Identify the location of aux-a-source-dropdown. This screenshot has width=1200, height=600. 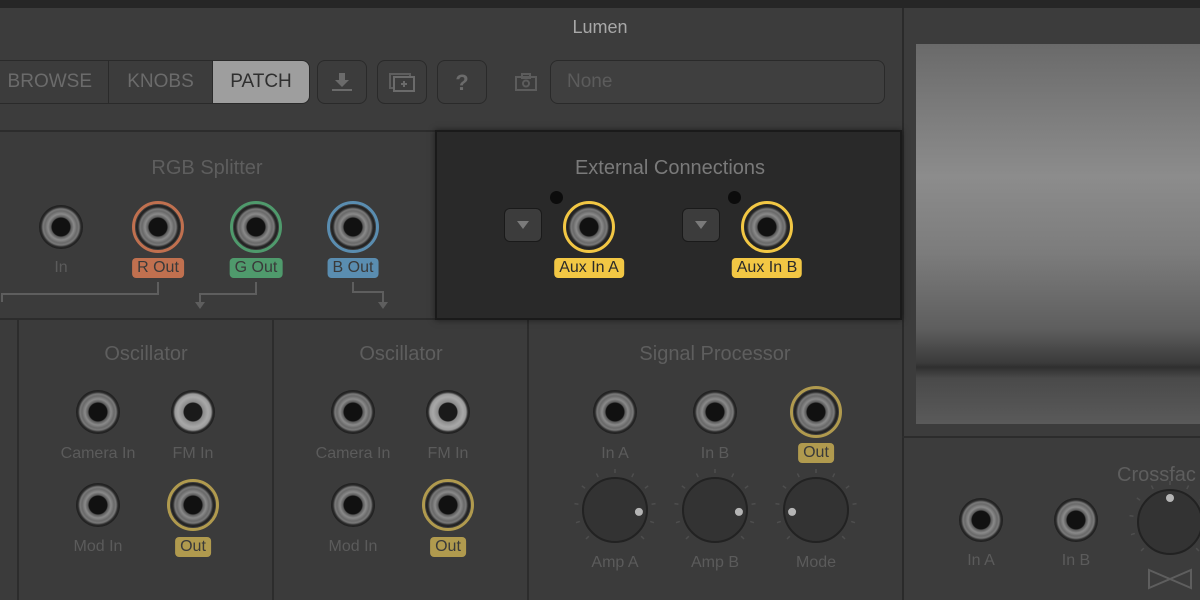
(523, 225).